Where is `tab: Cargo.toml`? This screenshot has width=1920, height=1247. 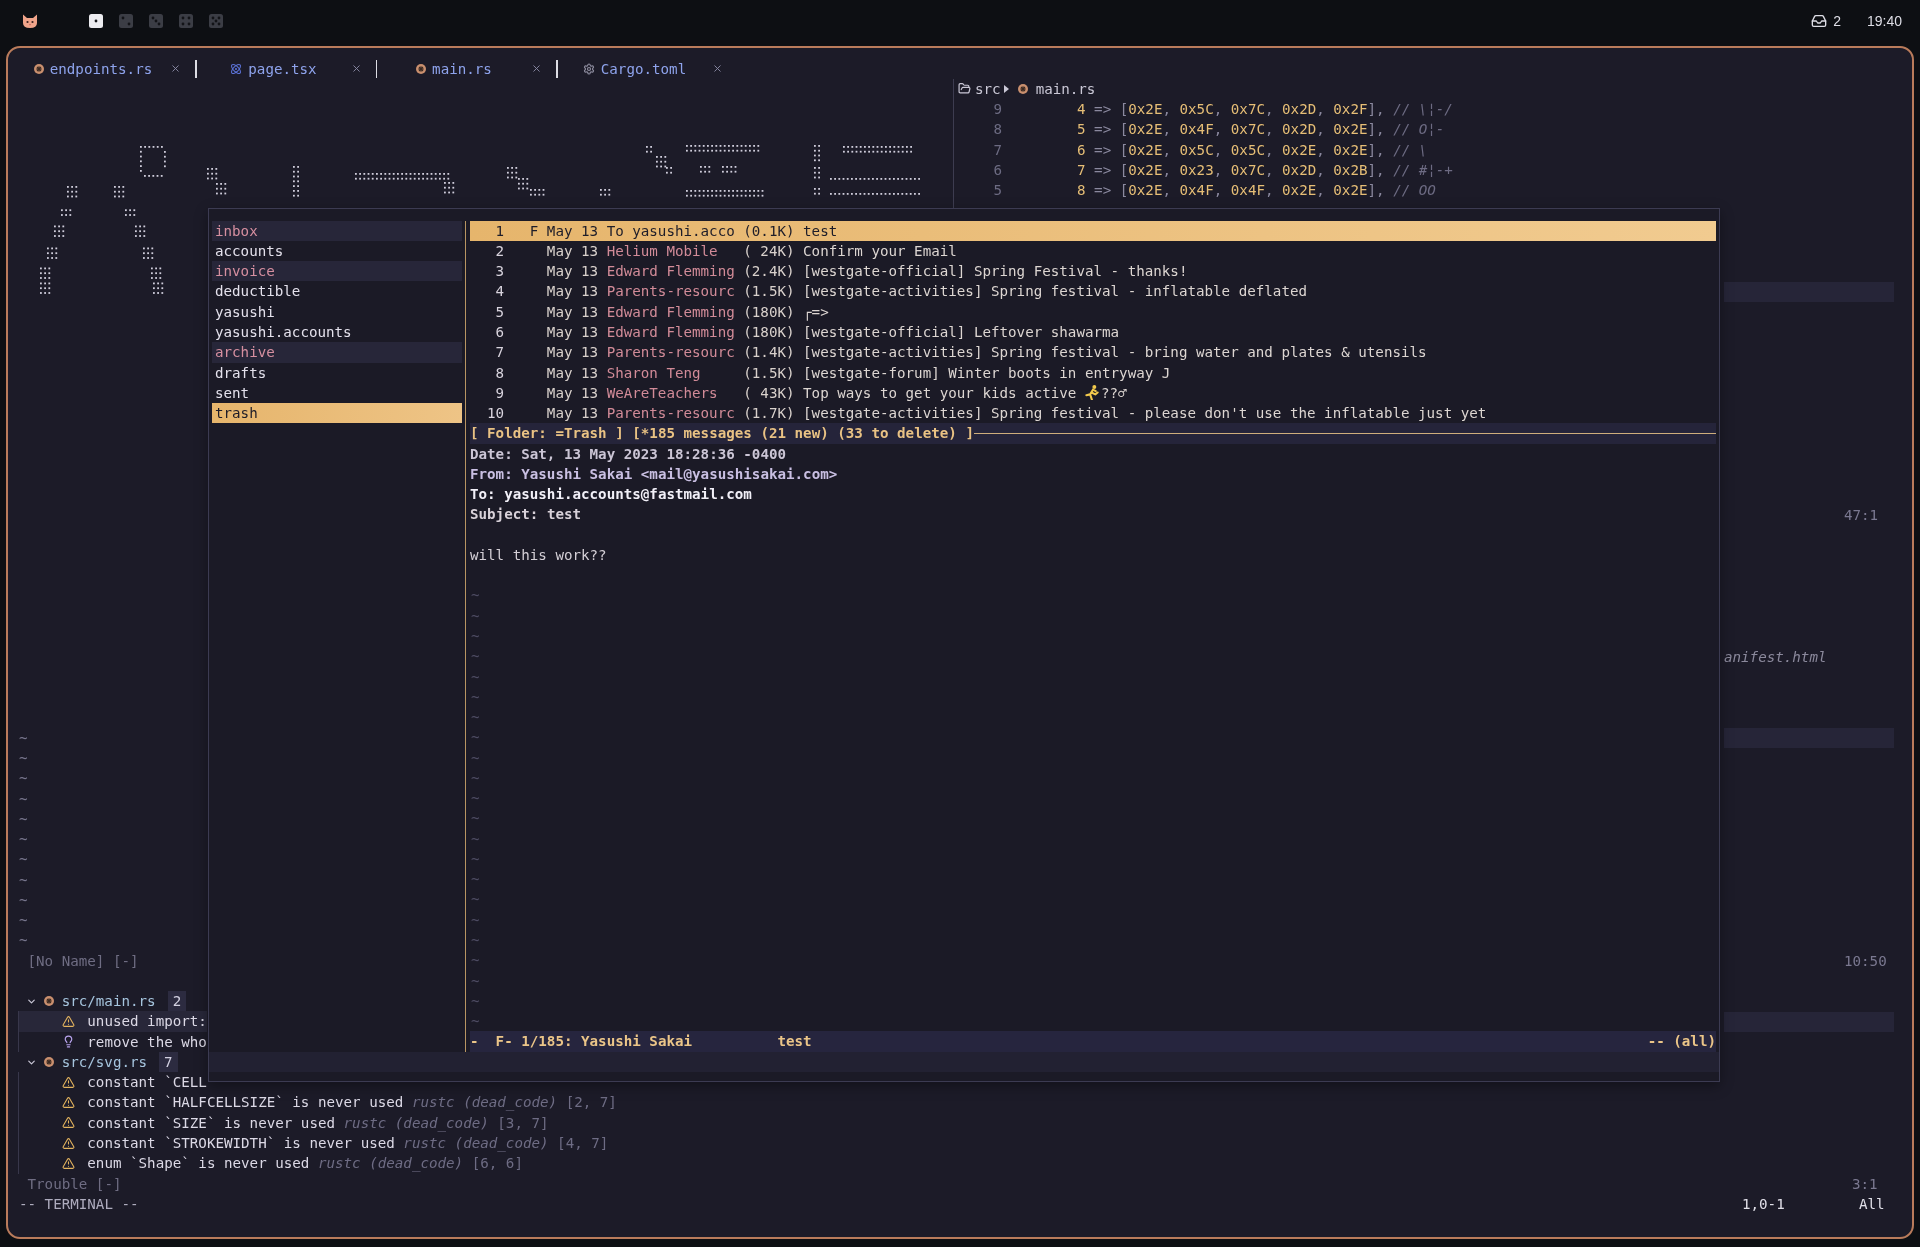
tab: Cargo.toml is located at coordinates (647, 68).